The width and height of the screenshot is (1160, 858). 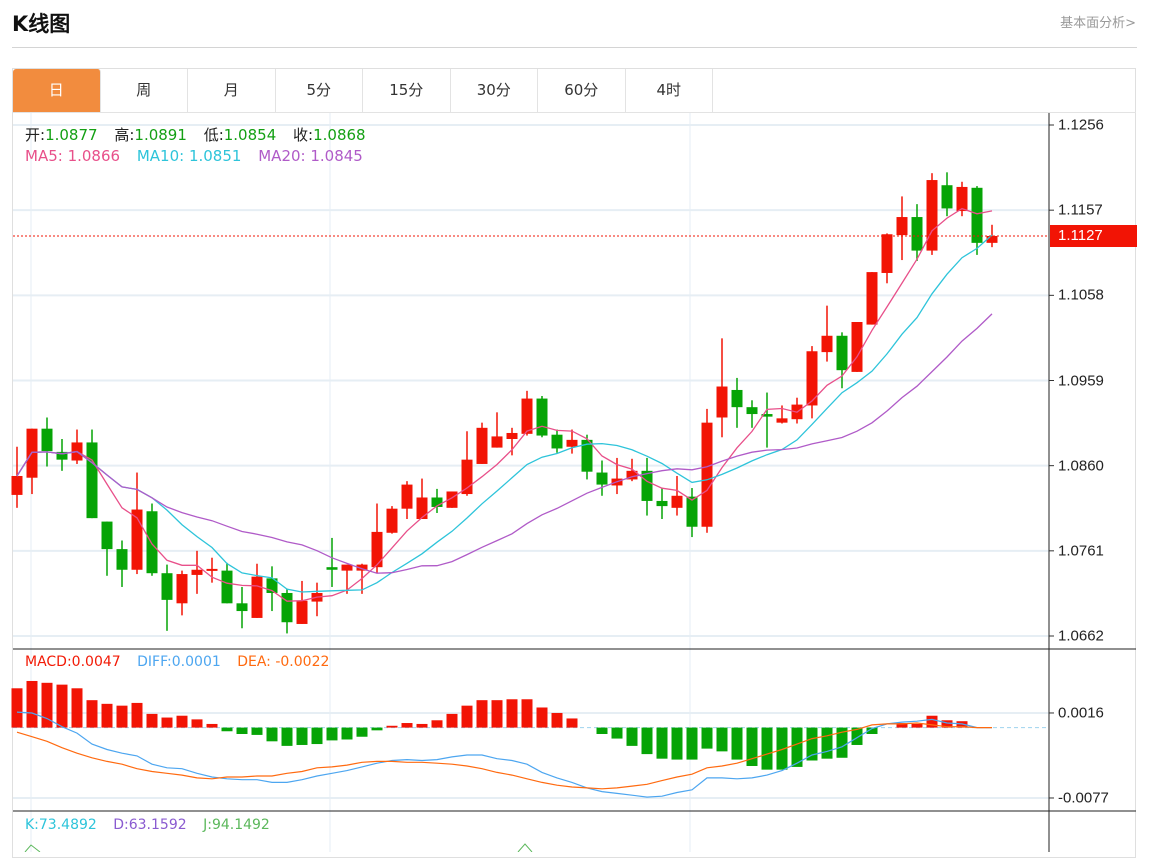 I want to click on macd-tick-label: -0.0077, so click(x=1083, y=798).